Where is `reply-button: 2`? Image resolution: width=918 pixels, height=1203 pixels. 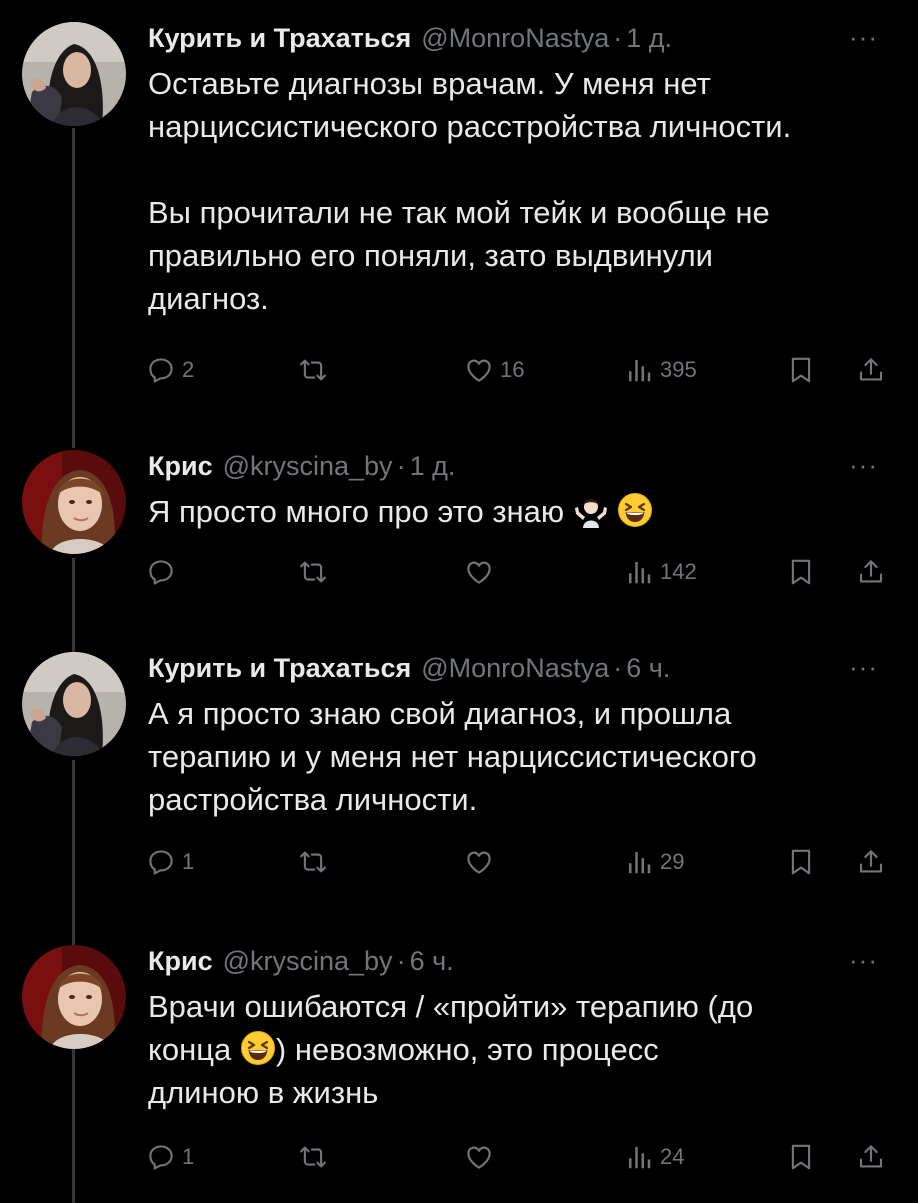
reply-button: 2 is located at coordinates (170, 370).